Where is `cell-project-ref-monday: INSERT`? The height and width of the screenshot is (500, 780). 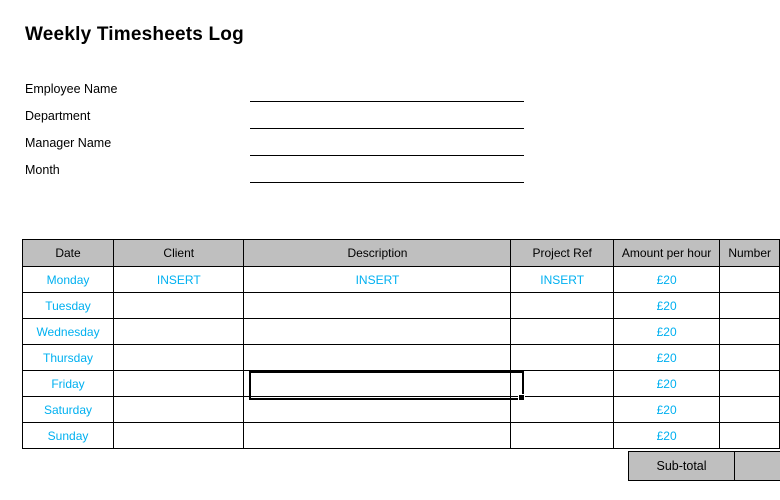
cell-project-ref-monday: INSERT is located at coordinates (562, 279).